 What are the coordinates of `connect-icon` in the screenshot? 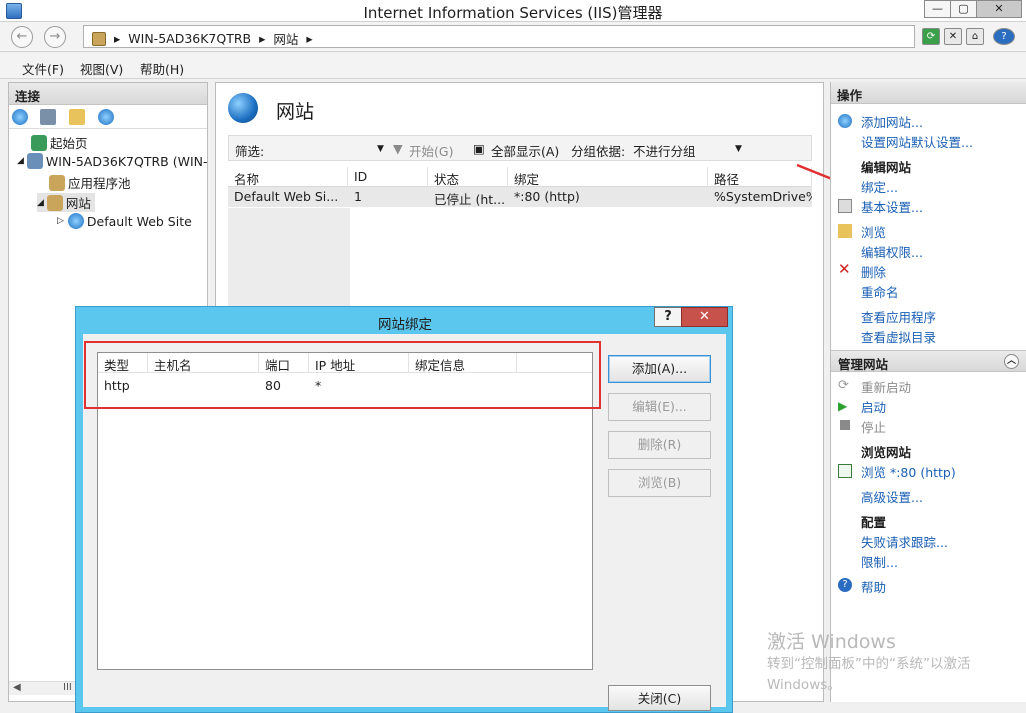 It's located at (20, 117).